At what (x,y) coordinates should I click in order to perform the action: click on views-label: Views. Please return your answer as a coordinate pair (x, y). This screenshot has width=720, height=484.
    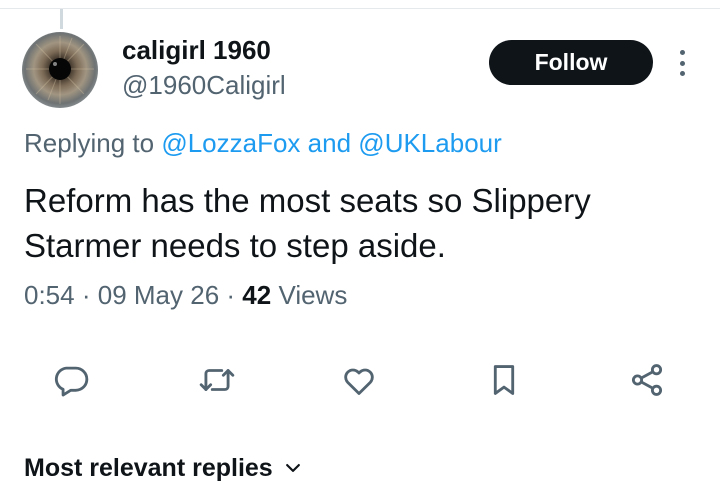
    Looking at the image, I should click on (313, 295).